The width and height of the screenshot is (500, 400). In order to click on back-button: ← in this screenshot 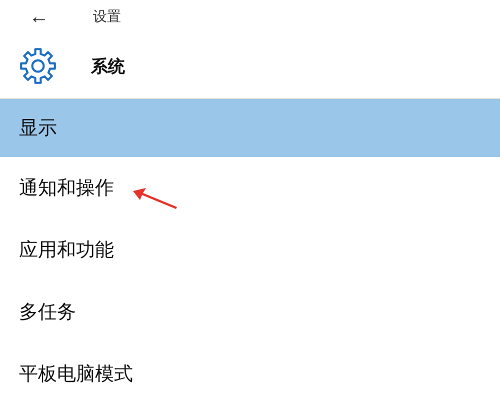, I will do `click(39, 17)`.